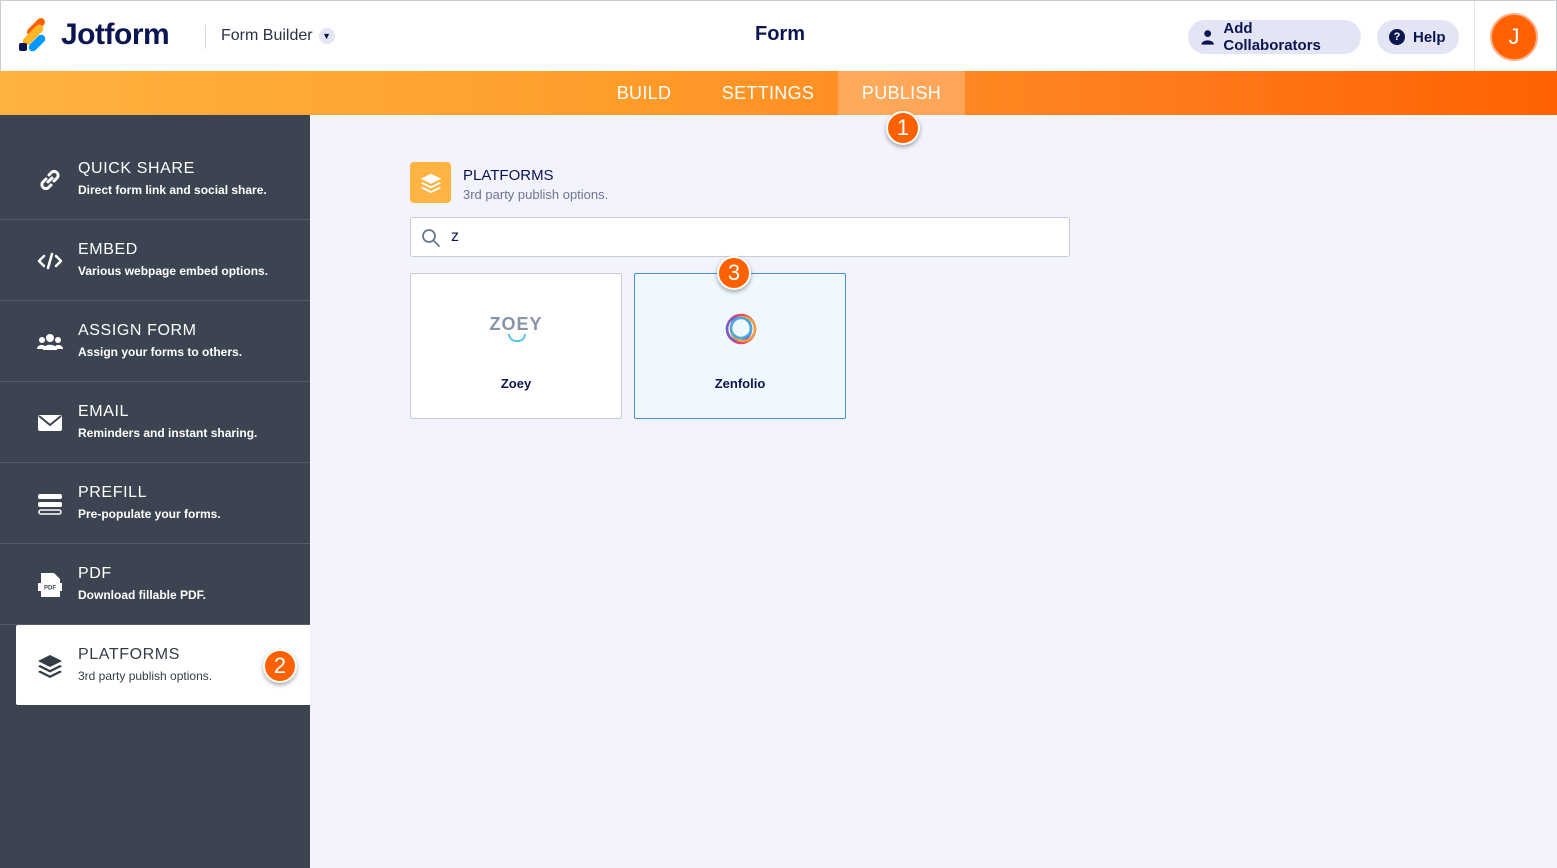 This screenshot has height=868, width=1557. I want to click on sidebar-item-assign-form: ASSIGN FORM Assign your forms to others., so click(155, 341).